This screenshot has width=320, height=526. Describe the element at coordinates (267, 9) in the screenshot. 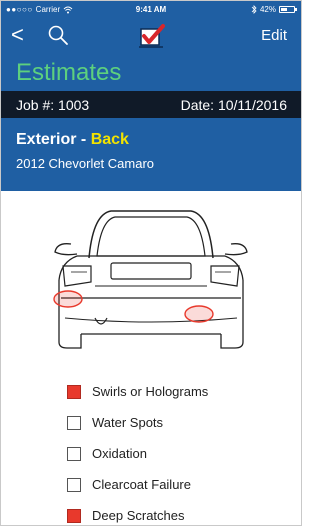

I see `battery-percent: 42%` at that location.